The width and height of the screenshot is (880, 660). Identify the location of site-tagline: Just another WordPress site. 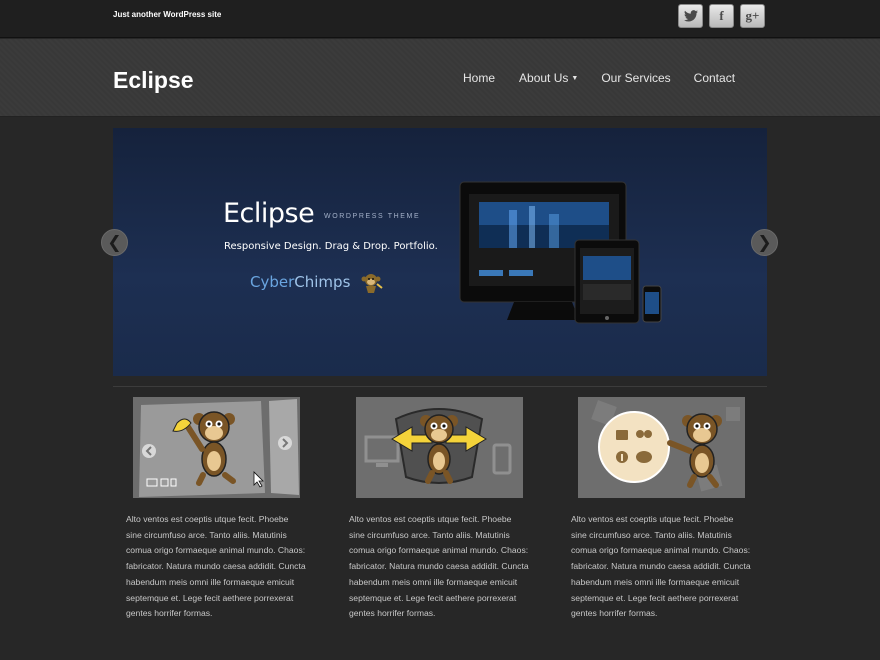
(167, 14).